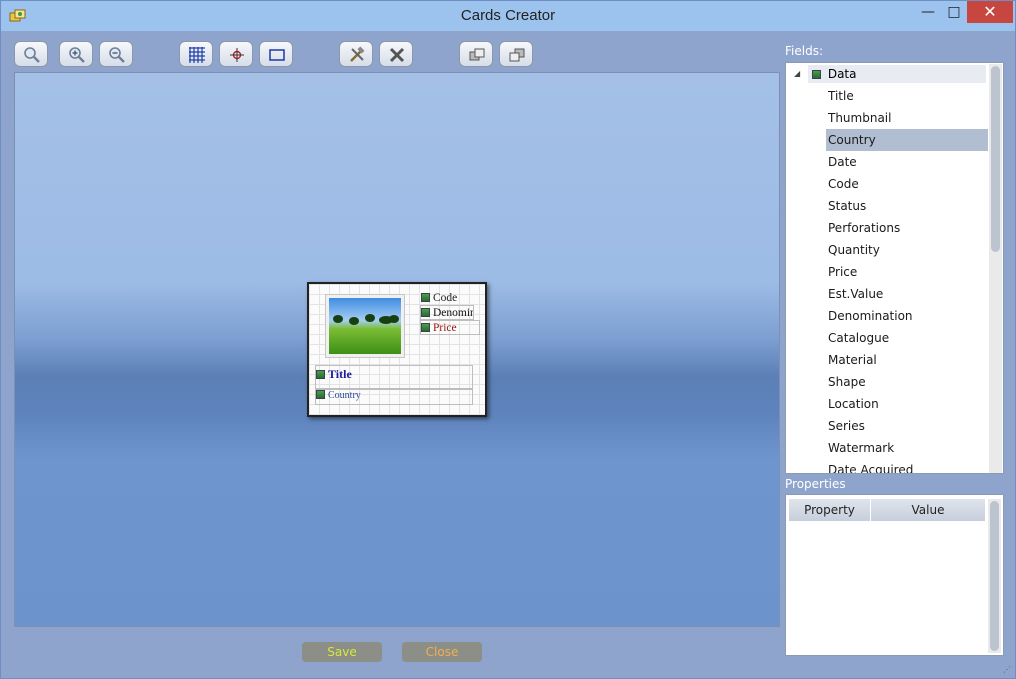 The width and height of the screenshot is (1016, 679). I want to click on tree-item: Code, so click(907, 184).